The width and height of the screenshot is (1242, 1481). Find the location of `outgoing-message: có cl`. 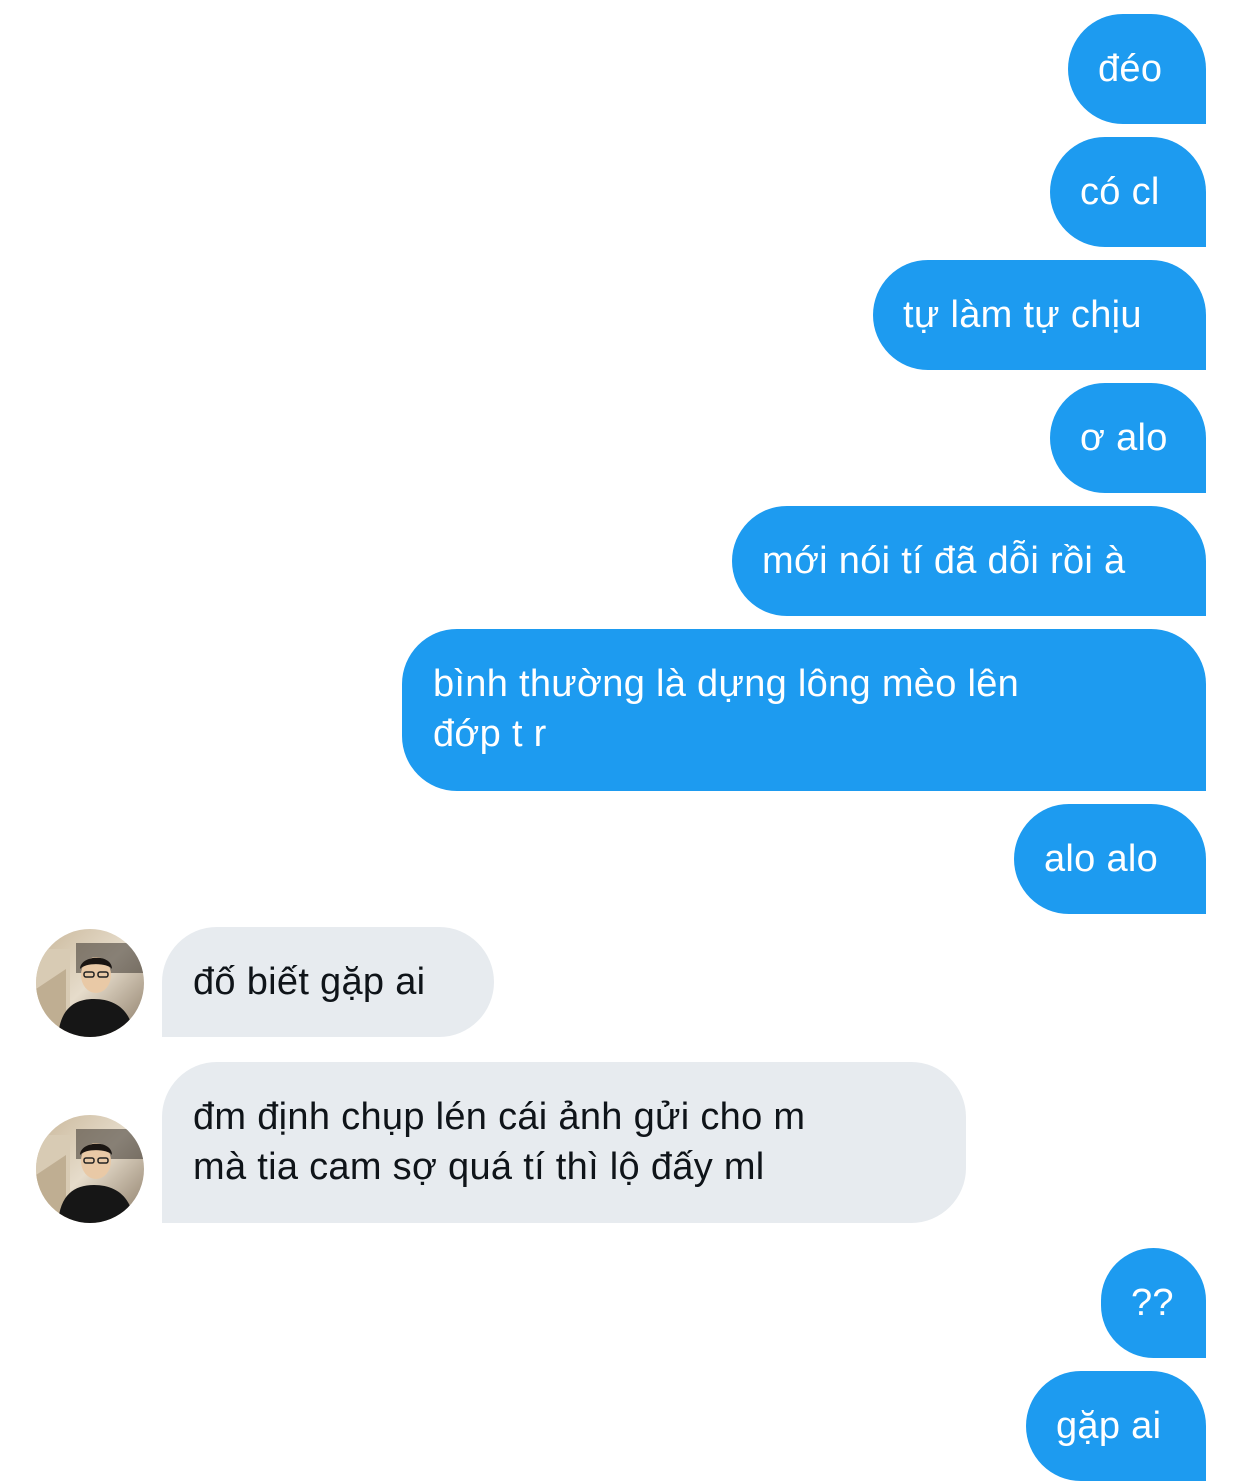

outgoing-message: có cl is located at coordinates (1128, 192).